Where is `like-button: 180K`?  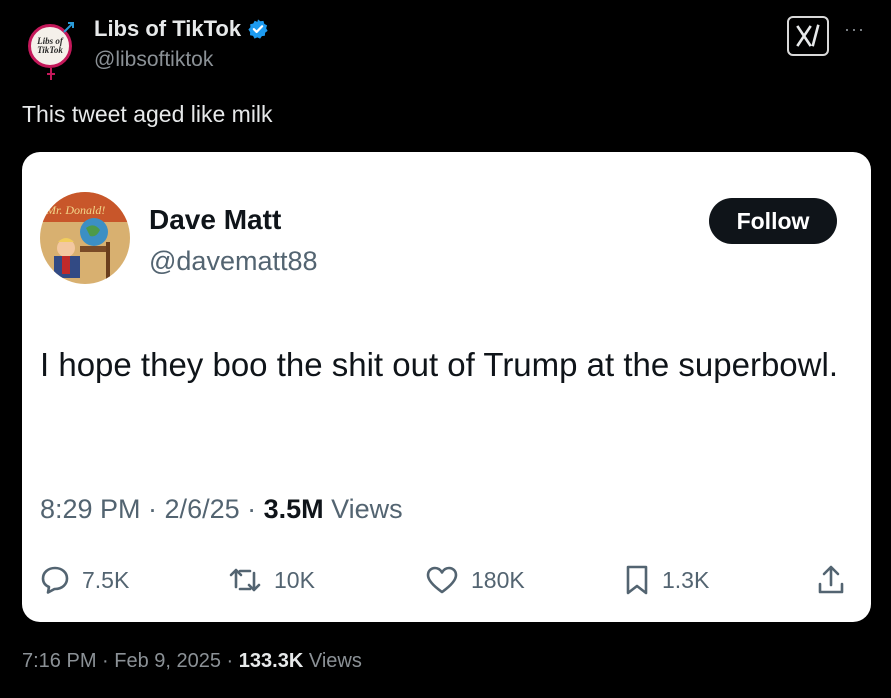 like-button: 180K is located at coordinates (475, 580).